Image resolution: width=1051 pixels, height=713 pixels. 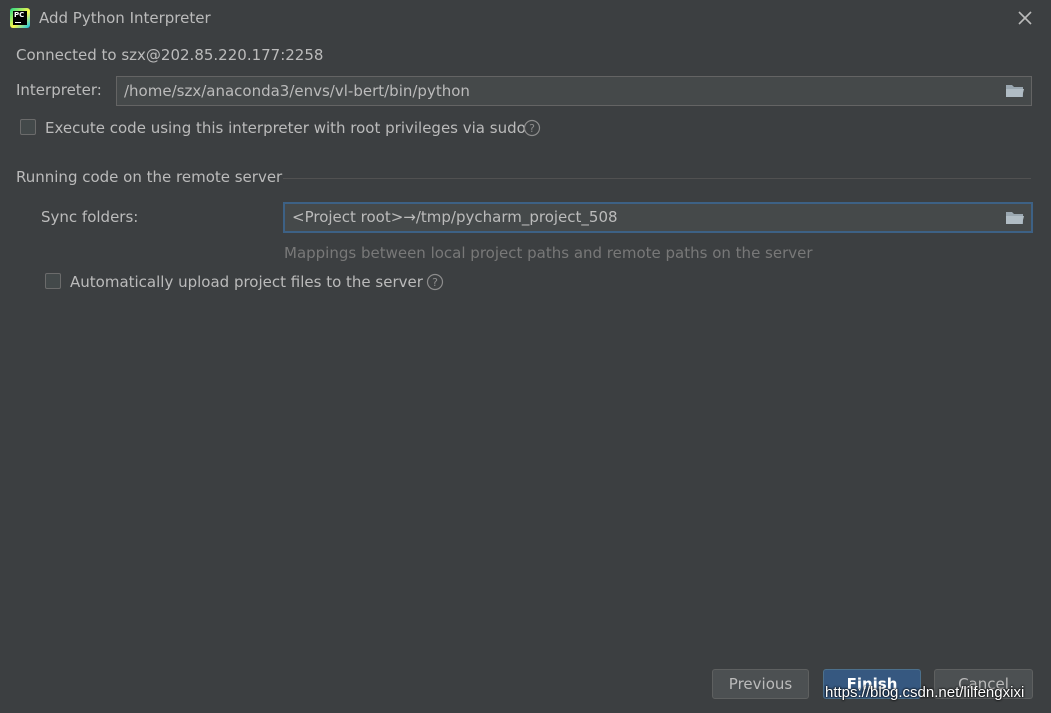 What do you see at coordinates (455, 217) in the screenshot?
I see `sync-folders-value: <Project root>→/tmp/pycharm_project_508` at bounding box center [455, 217].